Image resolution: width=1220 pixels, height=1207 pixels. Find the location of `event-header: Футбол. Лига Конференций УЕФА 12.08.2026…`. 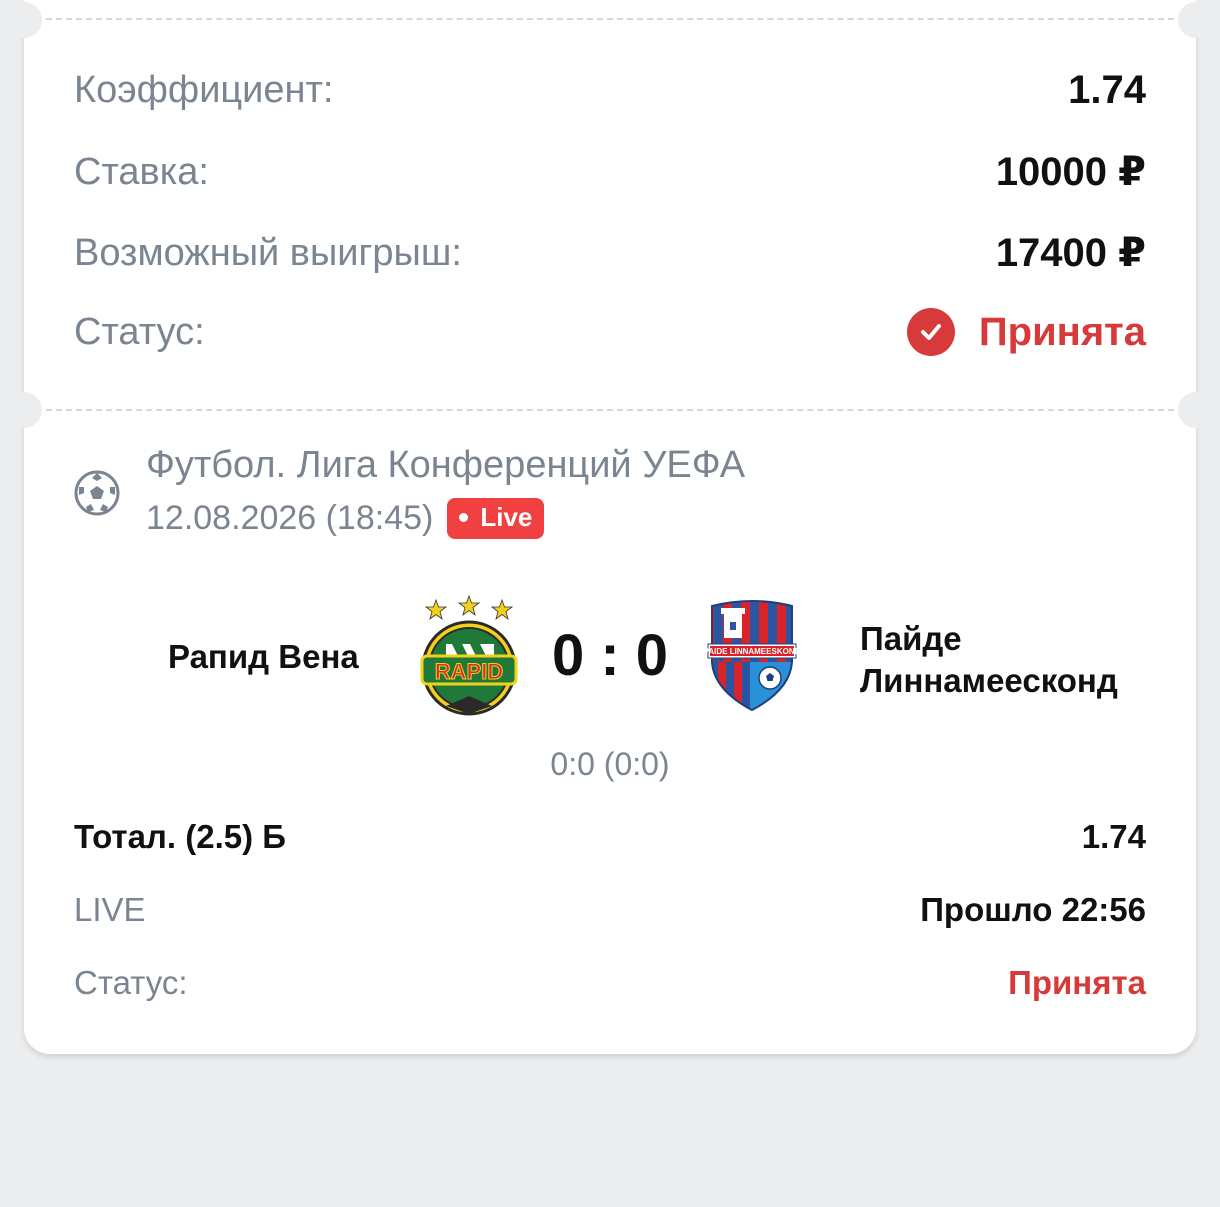

event-header: Футбол. Лига Конференций УЕФА 12.08.2026… is located at coordinates (409, 489).